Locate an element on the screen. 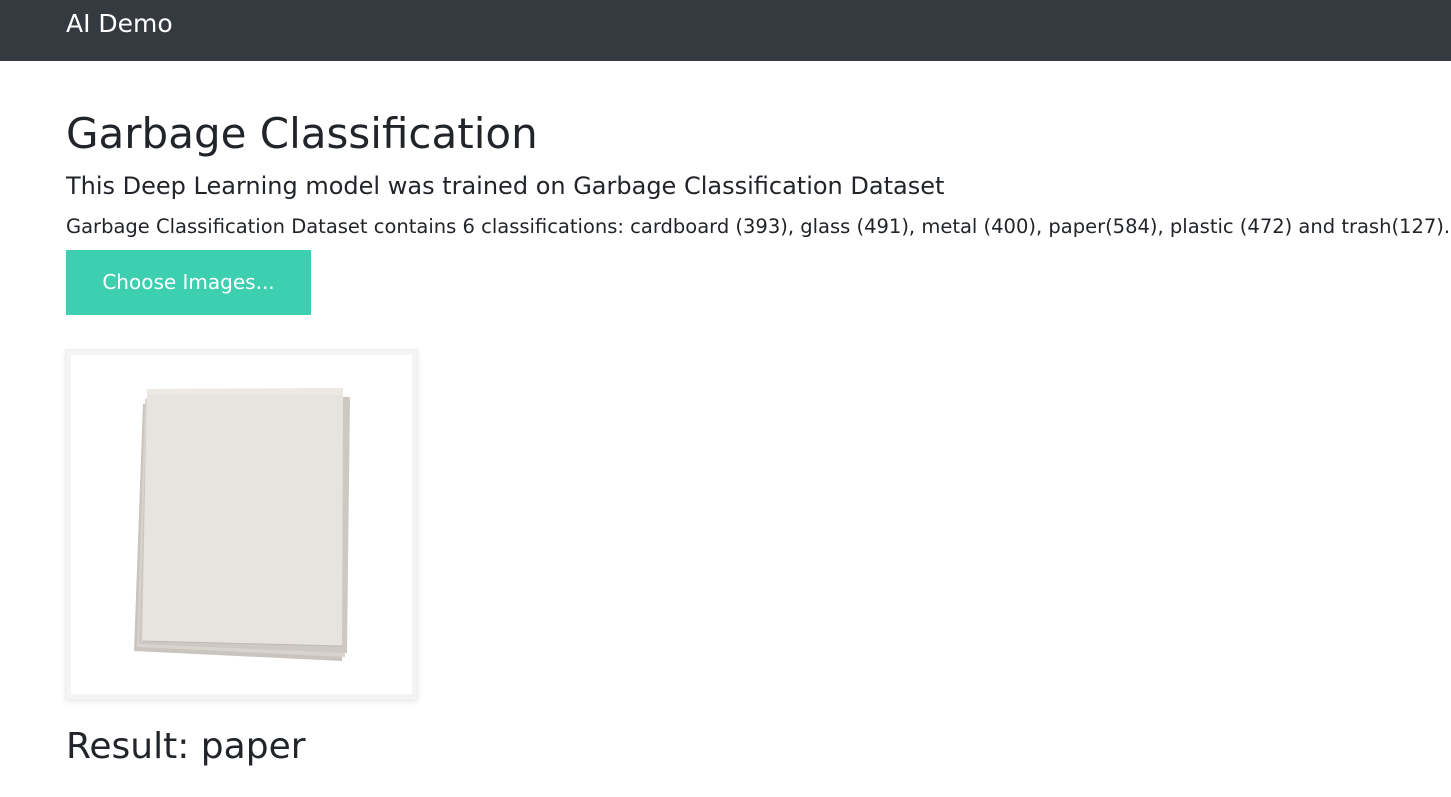 Image resolution: width=1451 pixels, height=797 pixels. top-navbar: AI Demo is located at coordinates (725, 30).